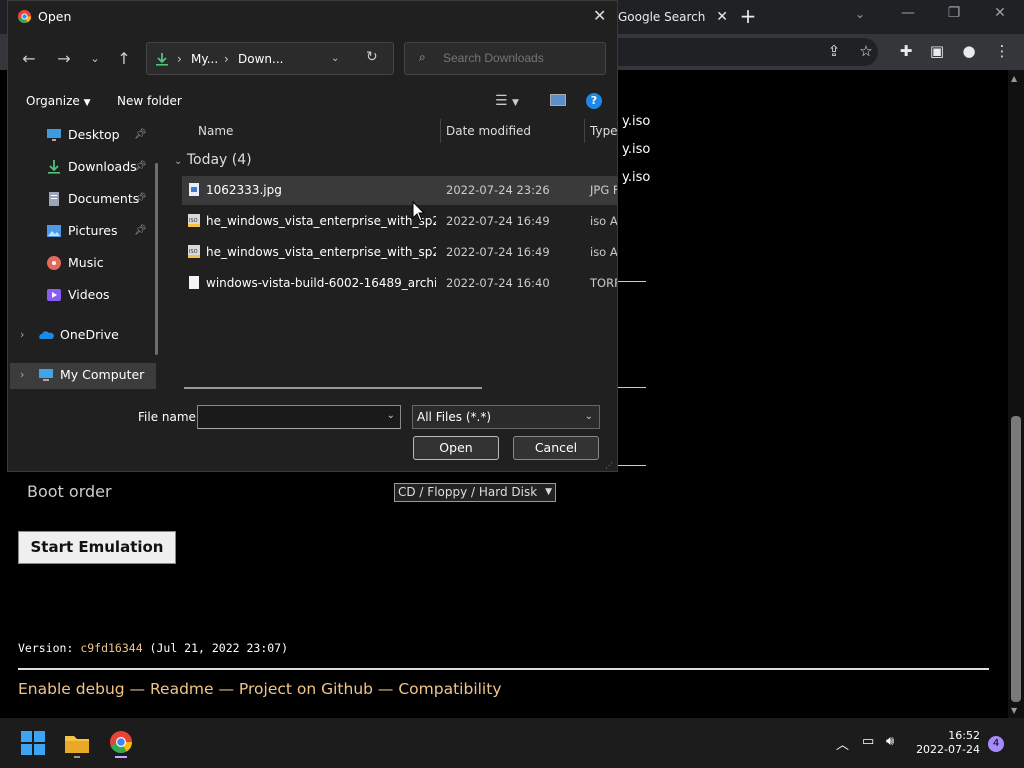 This screenshot has height=768, width=1024. Describe the element at coordinates (594, 101) in the screenshot. I see `help-icon: ?` at that location.